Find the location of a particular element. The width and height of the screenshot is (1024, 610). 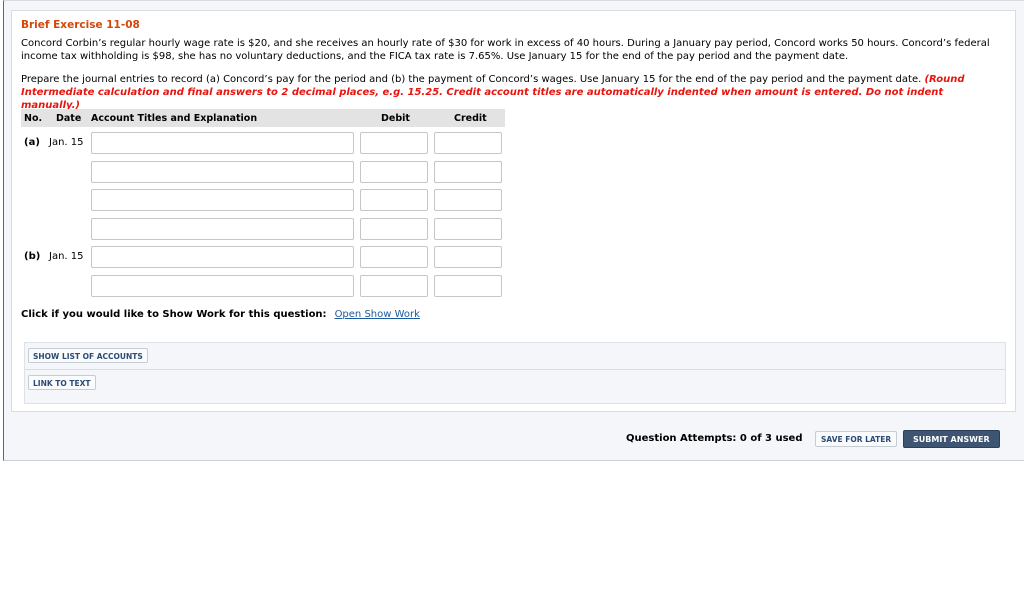

header-debit: Debit is located at coordinates (395, 118).